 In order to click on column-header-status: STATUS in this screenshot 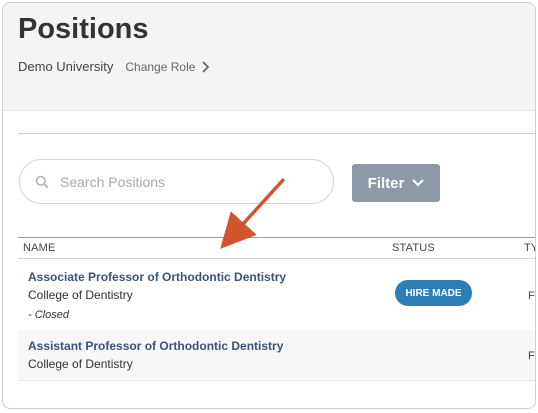, I will do `click(413, 248)`.